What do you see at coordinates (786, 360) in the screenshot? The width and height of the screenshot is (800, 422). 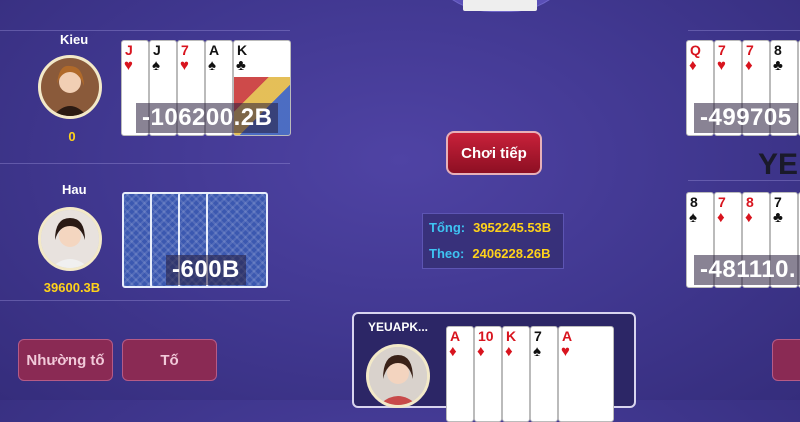 I see `action-button-partial` at bounding box center [786, 360].